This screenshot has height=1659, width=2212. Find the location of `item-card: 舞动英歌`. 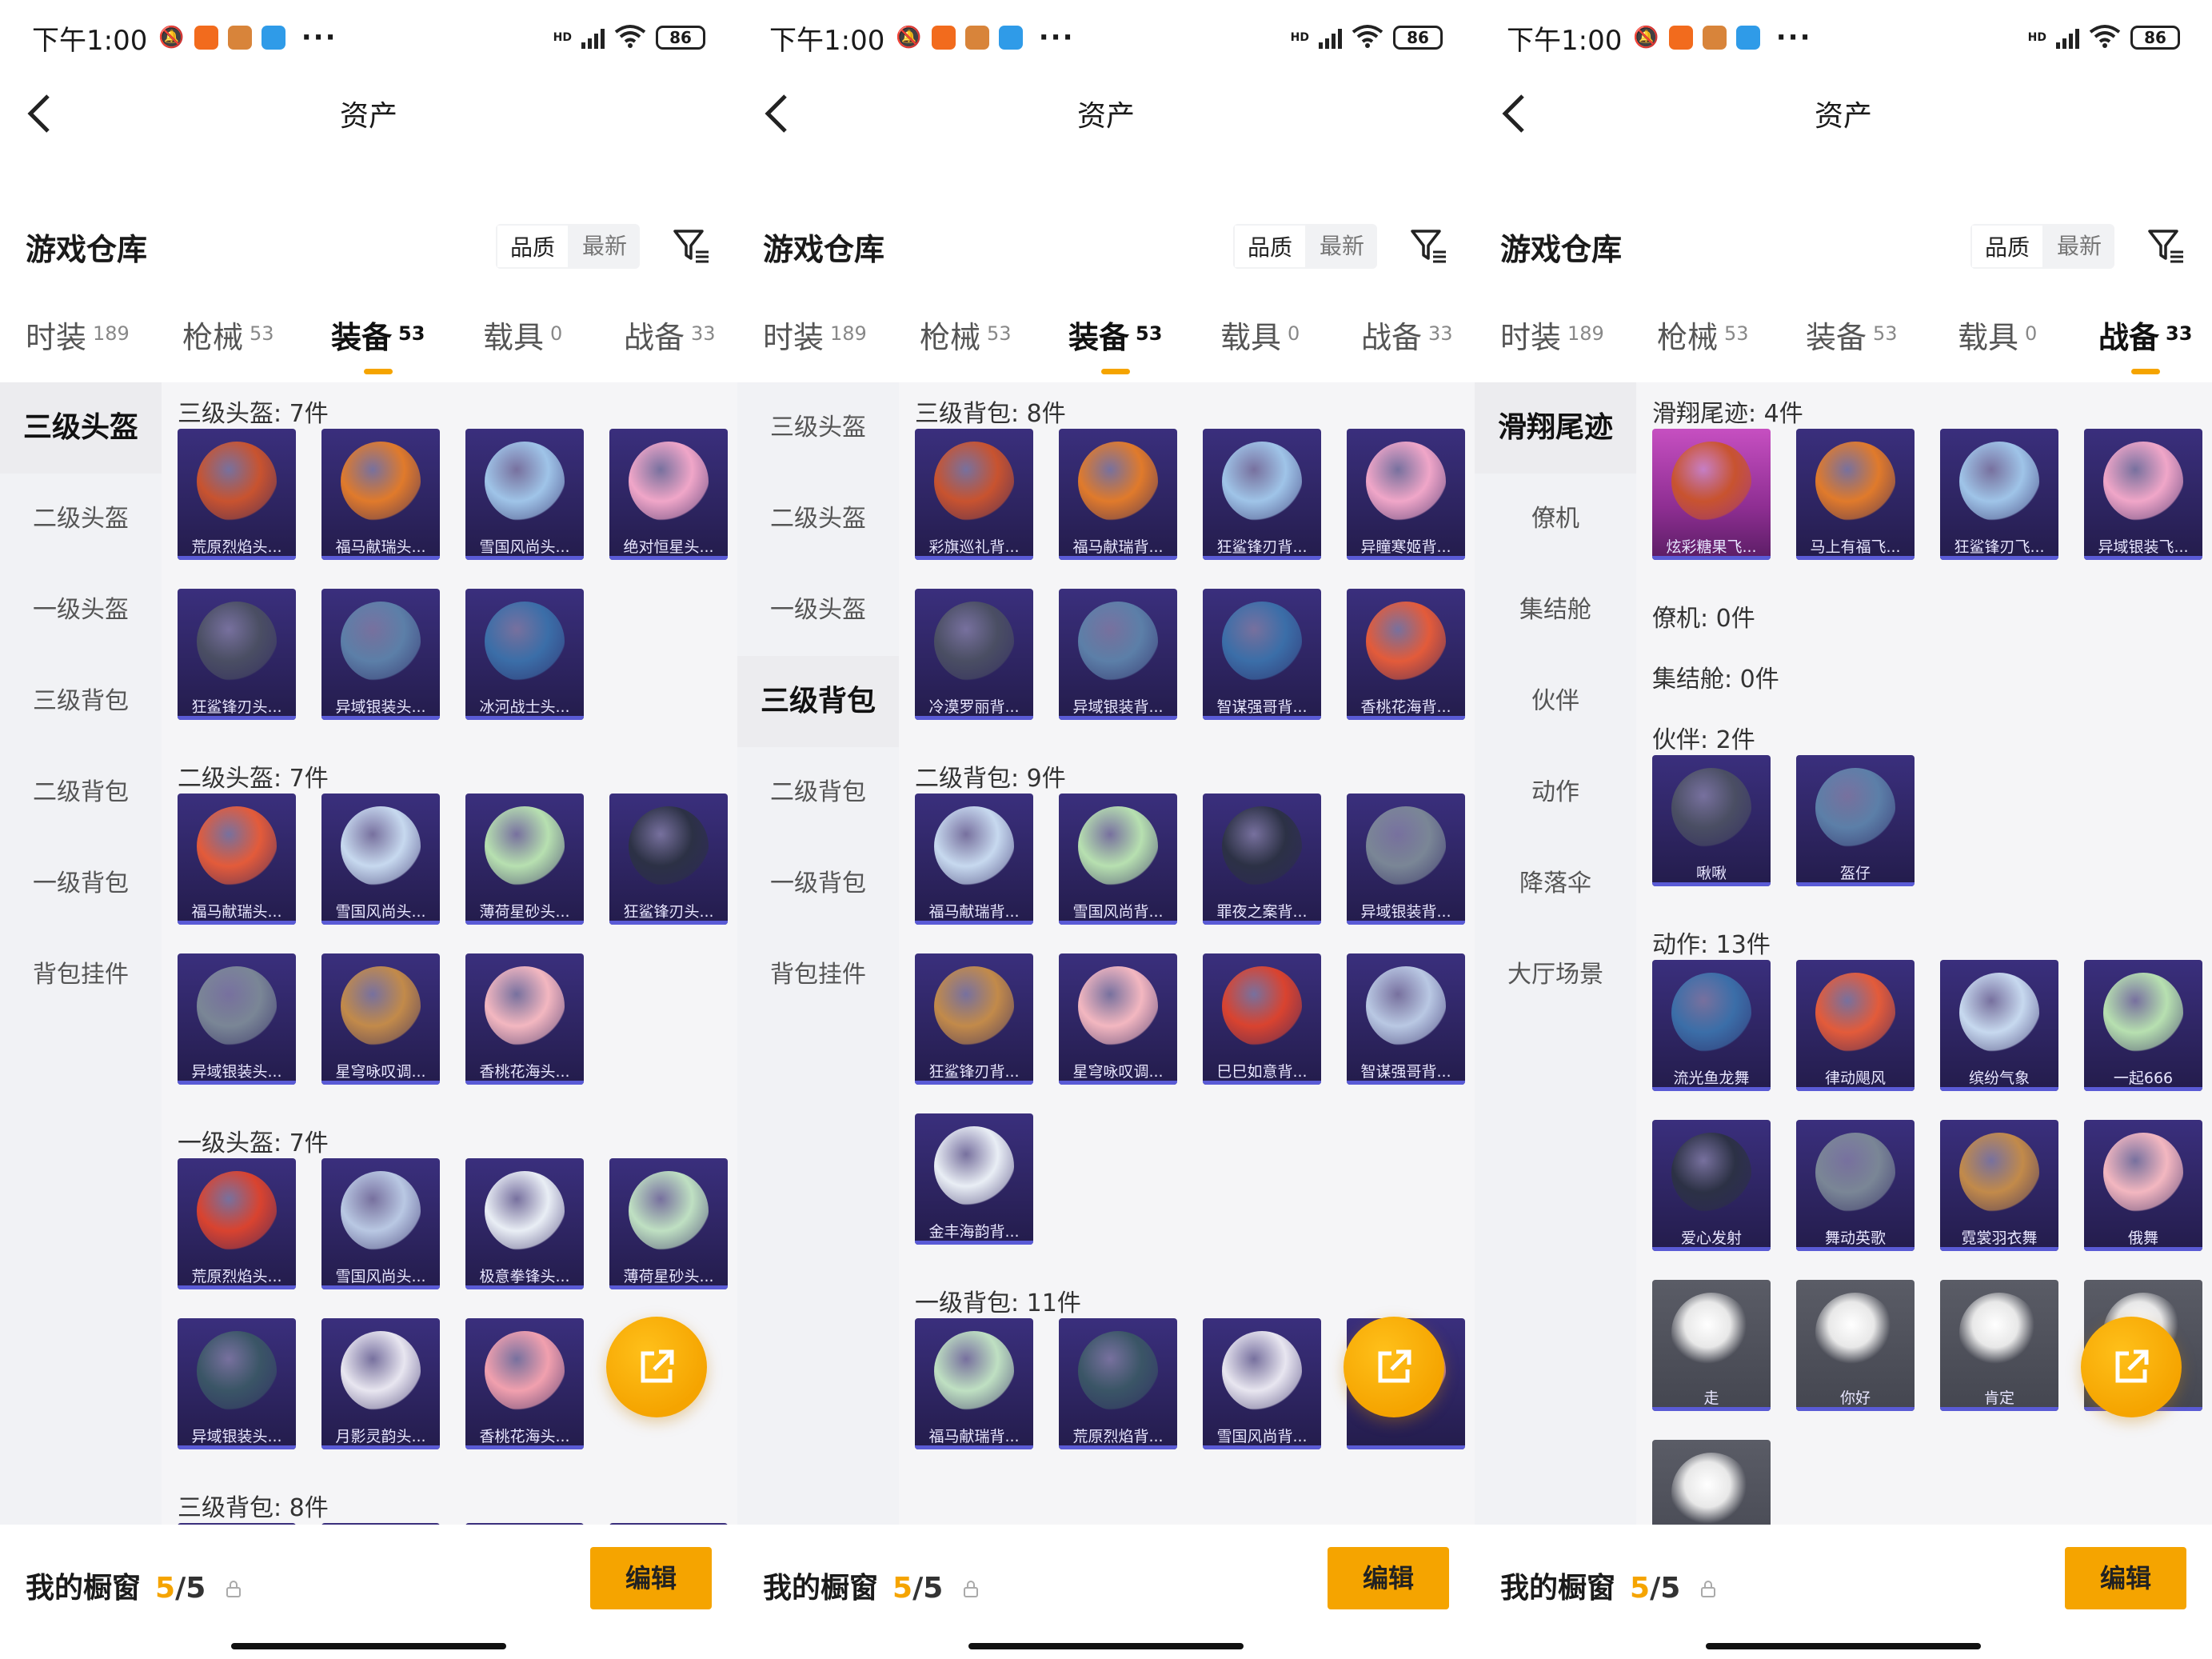

item-card: 舞动英歌 is located at coordinates (1855, 1185).